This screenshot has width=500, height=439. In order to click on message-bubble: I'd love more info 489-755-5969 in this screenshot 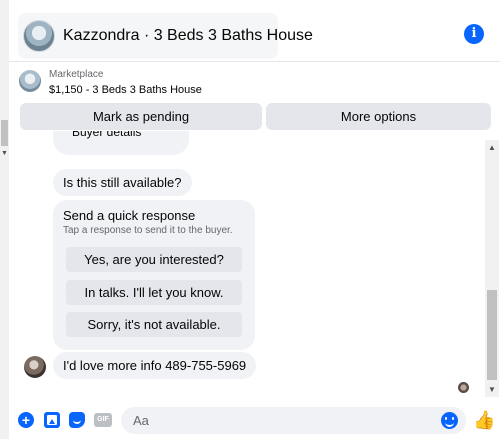, I will do `click(155, 365)`.